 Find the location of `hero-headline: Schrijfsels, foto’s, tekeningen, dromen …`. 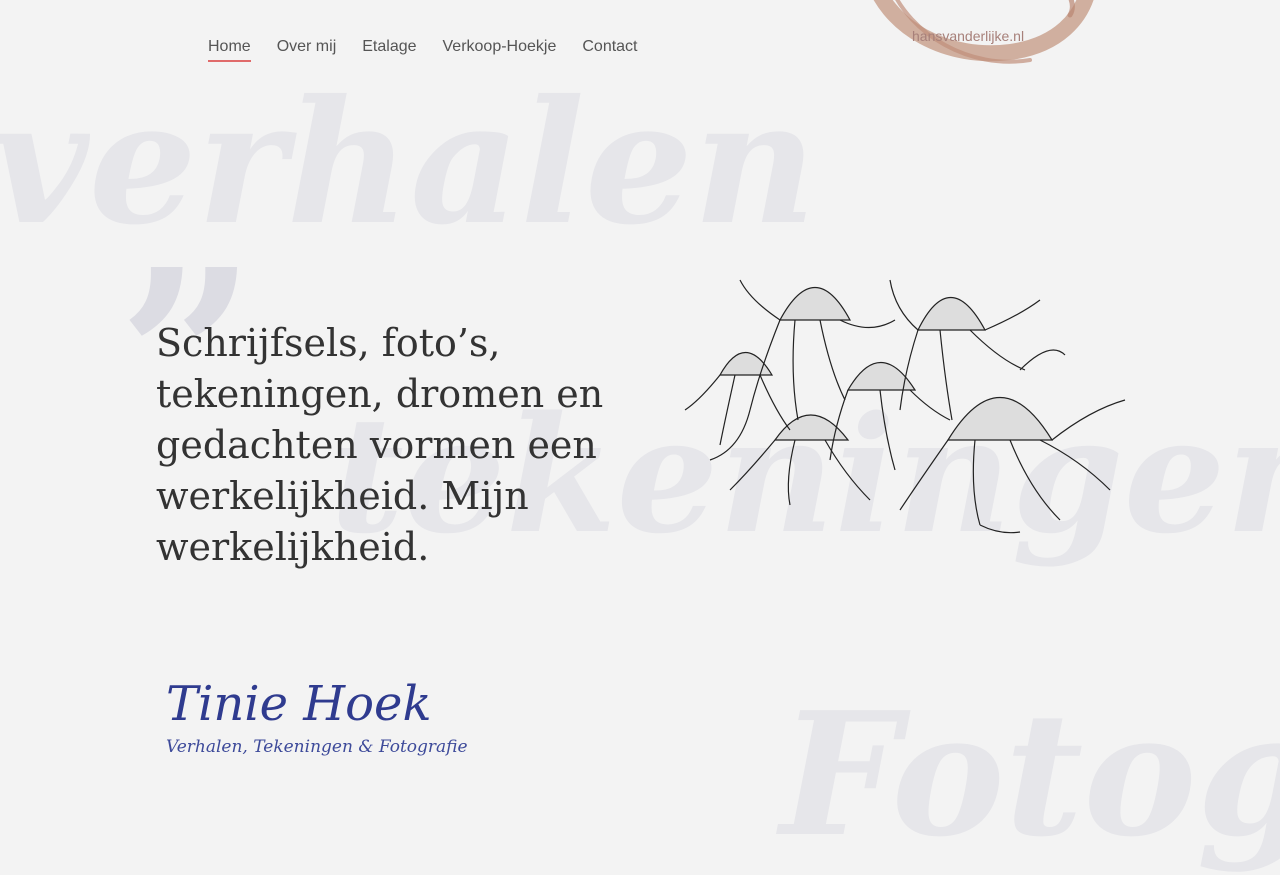

hero-headline: Schrijfsels, foto’s, tekeningen, dromen … is located at coordinates (380, 445).